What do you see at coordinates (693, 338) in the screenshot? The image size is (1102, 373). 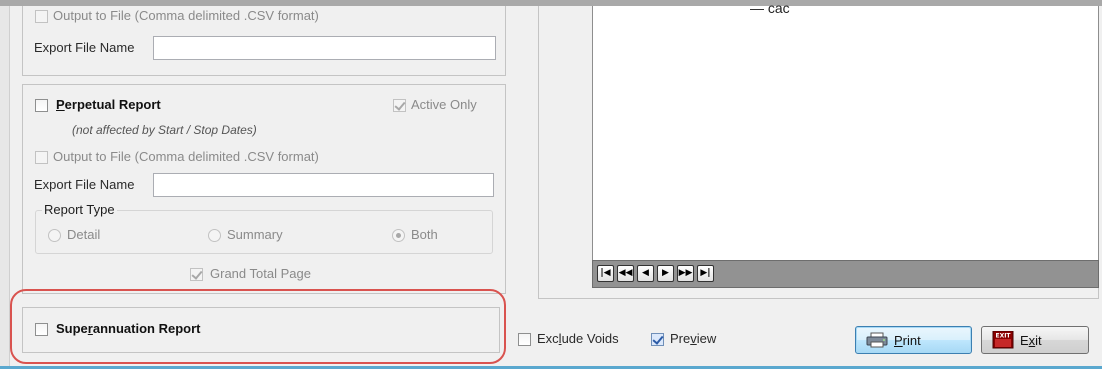 I see `preview-label: Preview` at bounding box center [693, 338].